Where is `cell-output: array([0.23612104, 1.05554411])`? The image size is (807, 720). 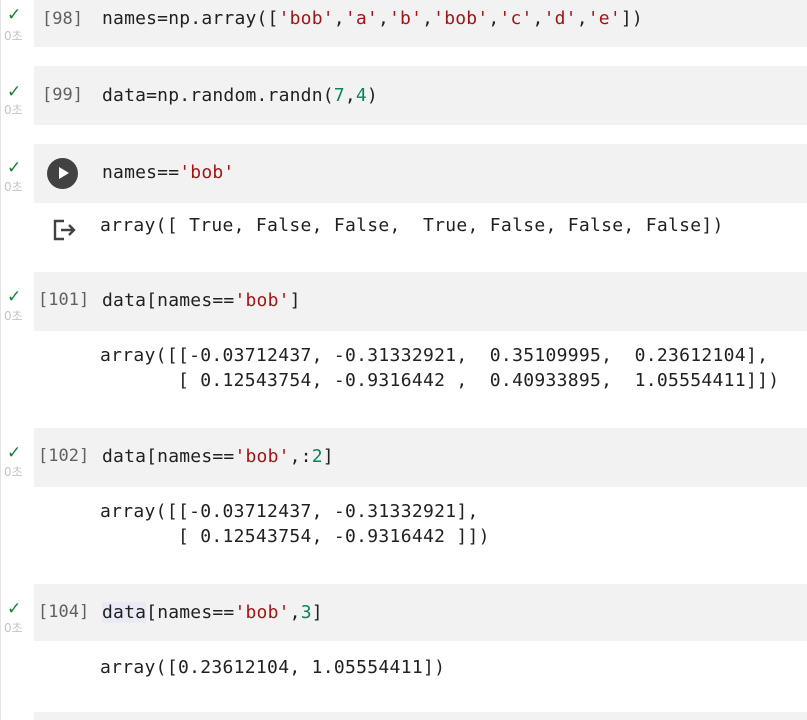
cell-output: array([0.23612104, 1.05554411]) is located at coordinates (273, 667).